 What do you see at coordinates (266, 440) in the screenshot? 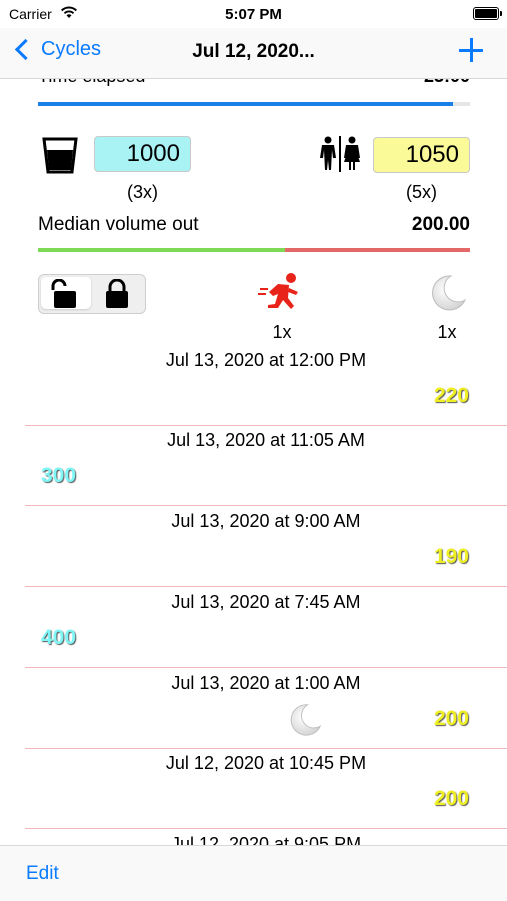
I see `entry-date: Jul 13, 2020 at 11:05 AM` at bounding box center [266, 440].